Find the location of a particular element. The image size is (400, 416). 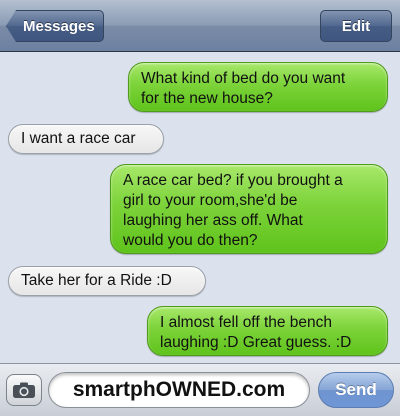

message-line: laughing her ass off. What is located at coordinates (213, 220).